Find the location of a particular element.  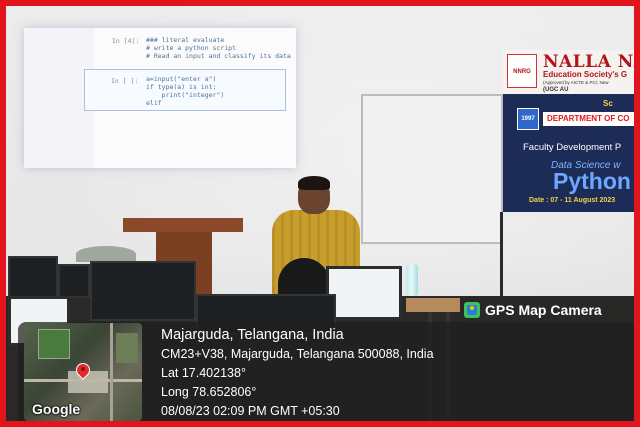

banner-fdp: Faculty Development P is located at coordinates (572, 147).